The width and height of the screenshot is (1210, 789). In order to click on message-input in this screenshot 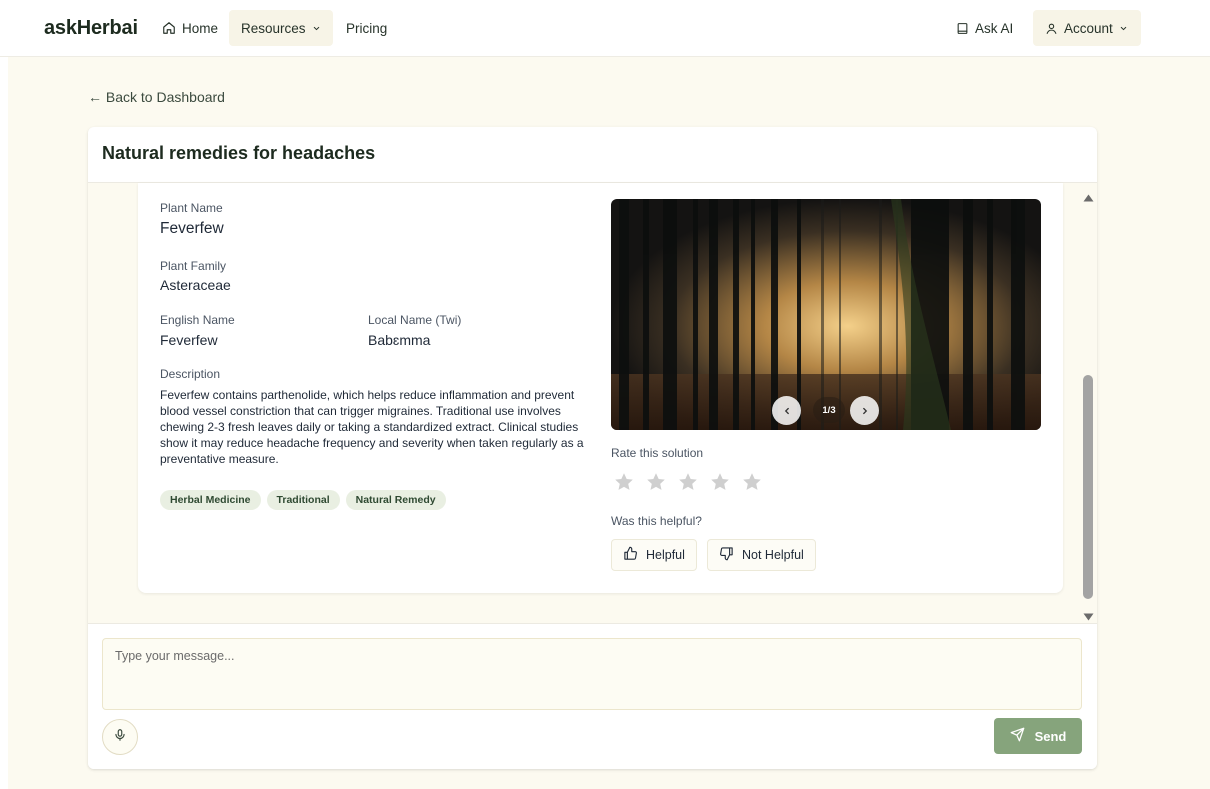, I will do `click(592, 674)`.